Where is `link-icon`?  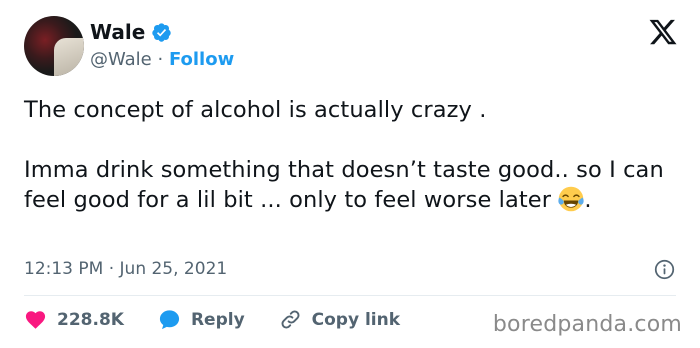
link-icon is located at coordinates (290, 319).